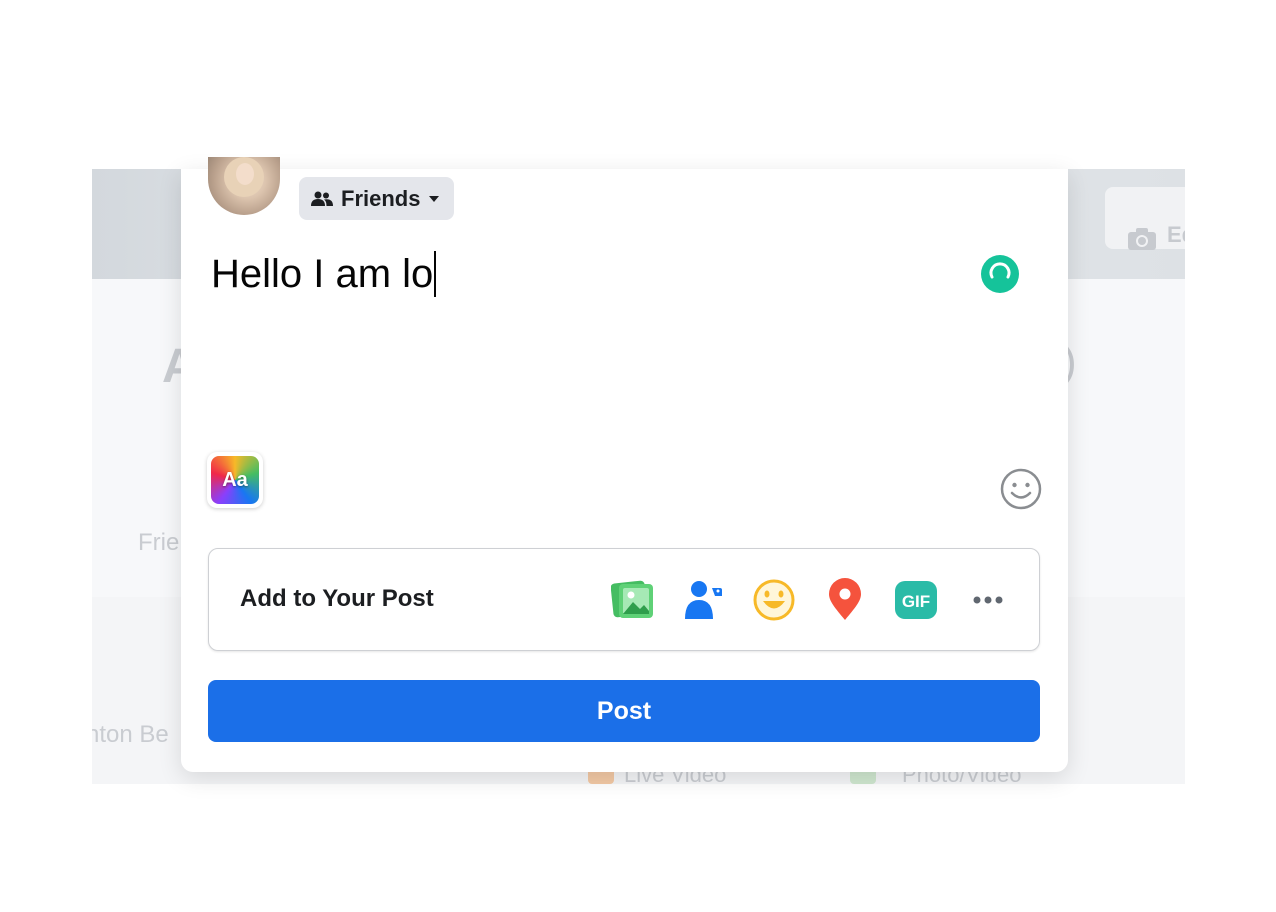 This screenshot has width=1276, height=912. Describe the element at coordinates (244, 186) in the screenshot. I see `avatar` at that location.